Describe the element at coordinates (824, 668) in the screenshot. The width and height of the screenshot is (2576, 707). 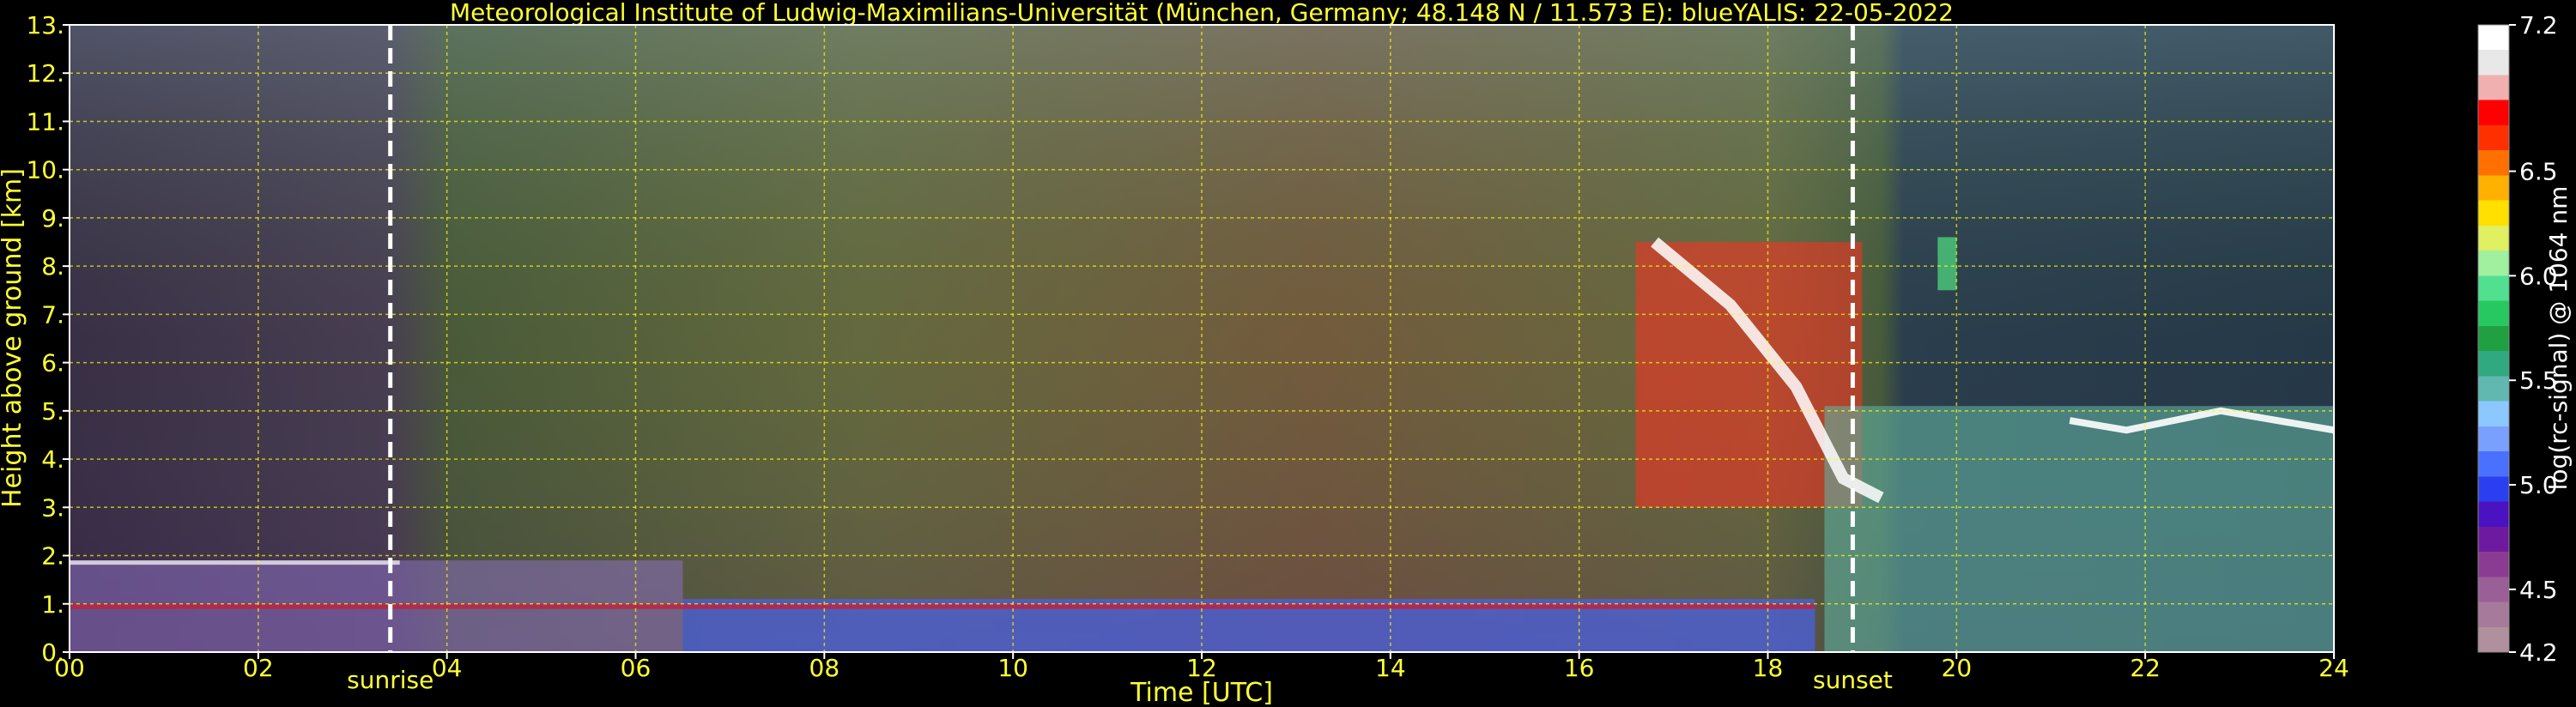
I see `x-tick-label: 08` at that location.